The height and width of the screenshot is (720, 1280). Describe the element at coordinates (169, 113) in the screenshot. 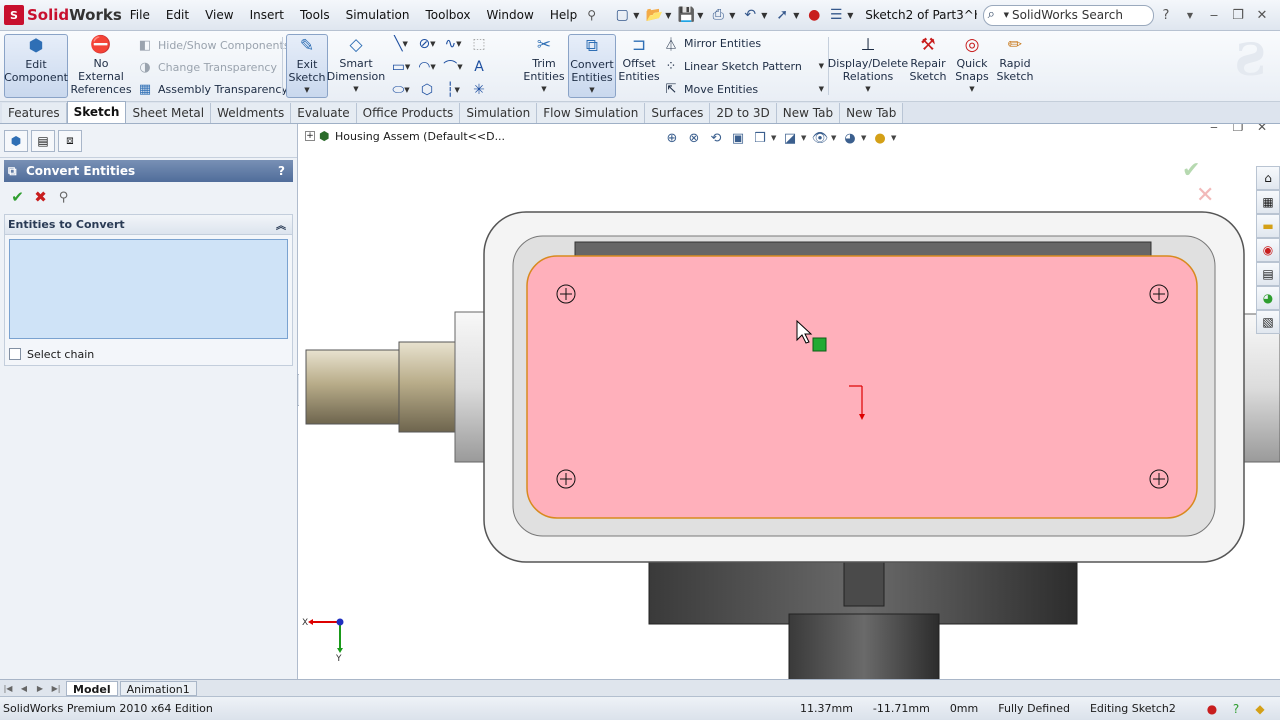

I see `tab-sheet-metal: Sheet Metal` at that location.